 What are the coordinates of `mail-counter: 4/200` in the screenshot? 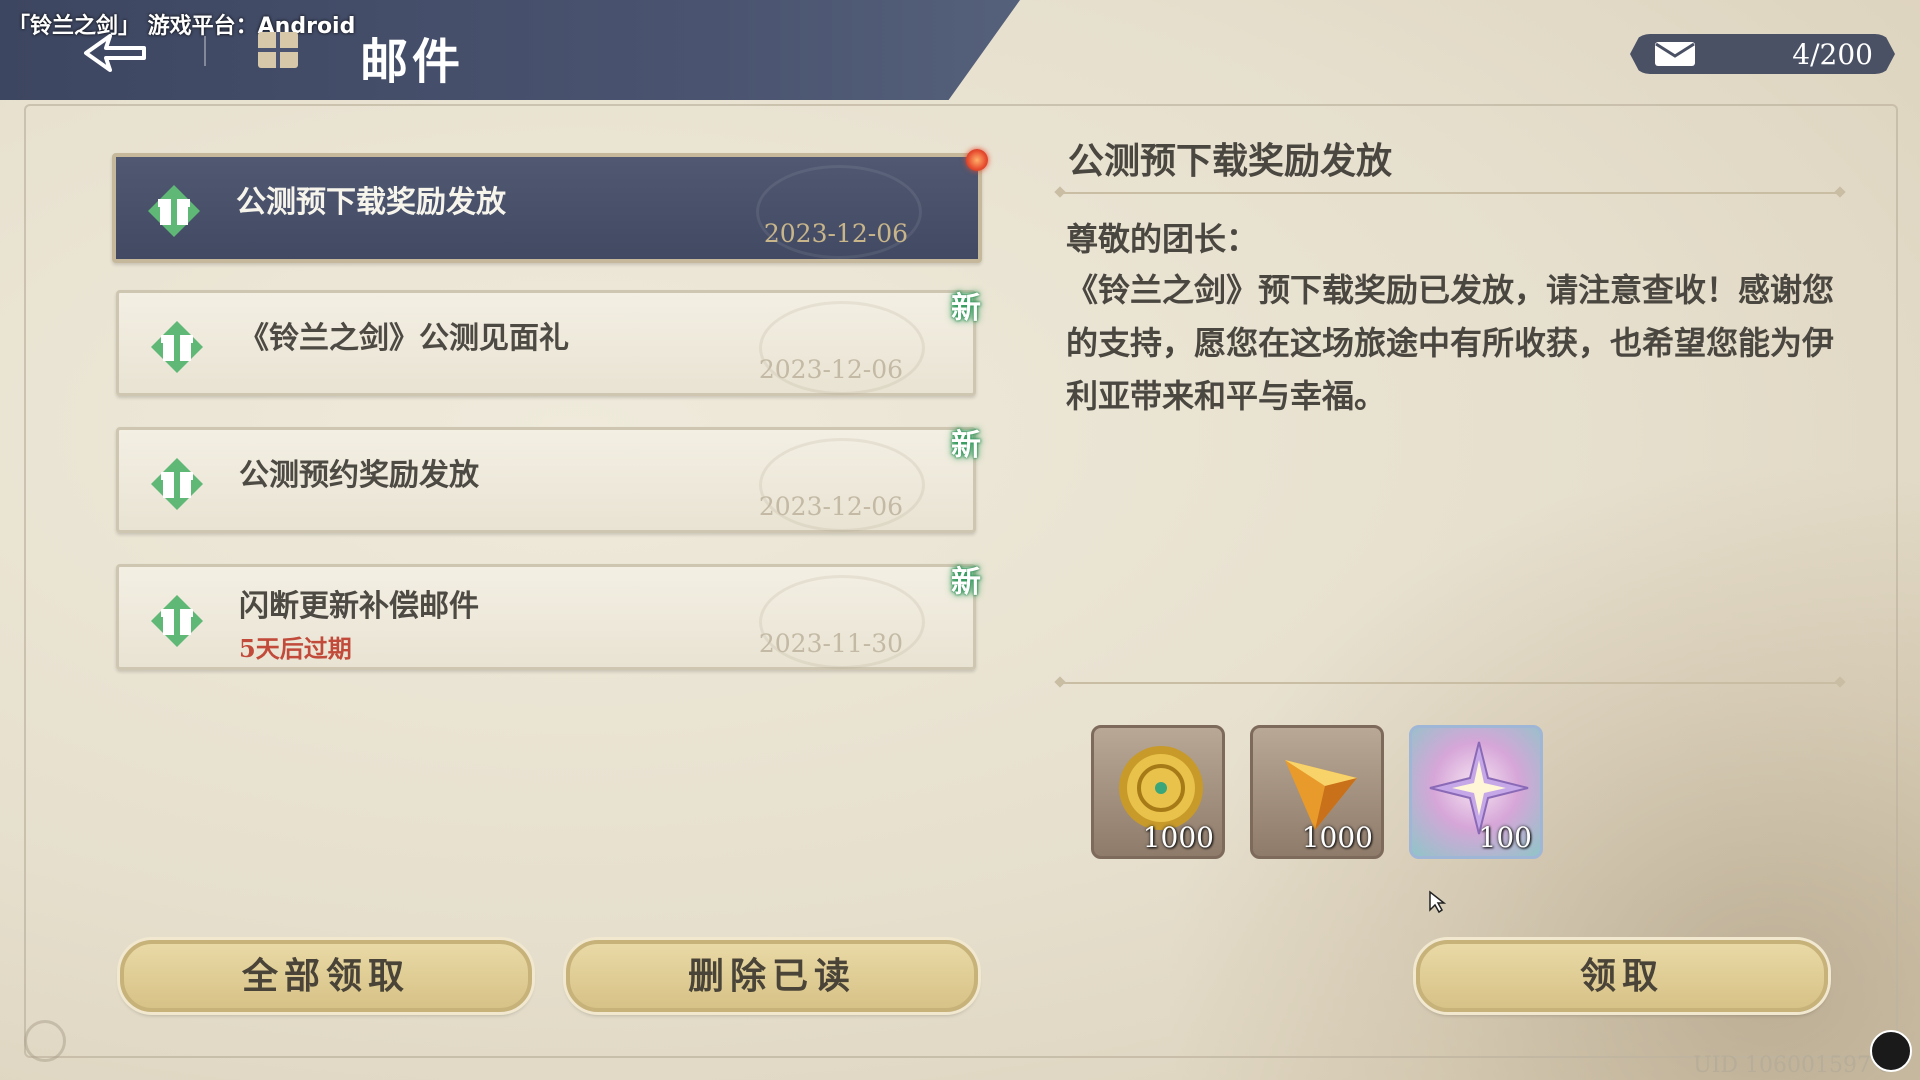 It's located at (1762, 54).